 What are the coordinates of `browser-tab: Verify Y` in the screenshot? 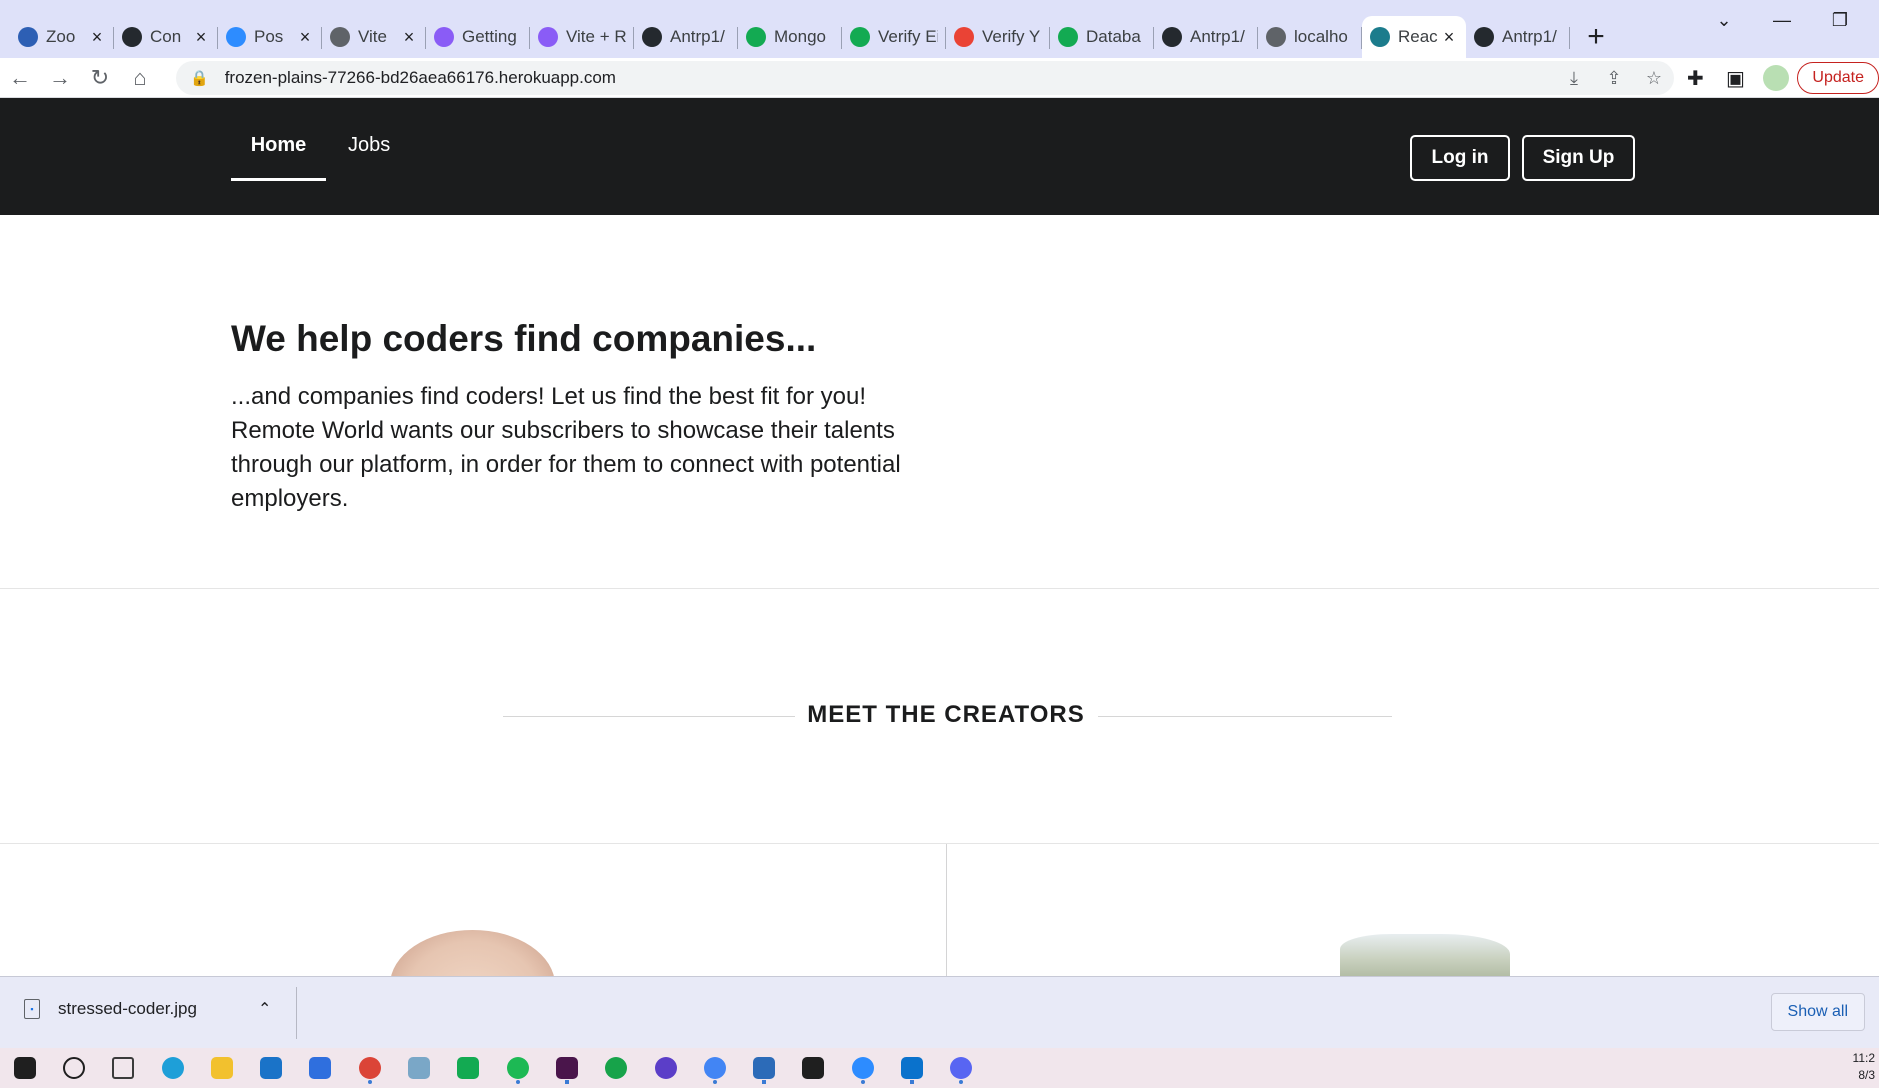 It's located at (998, 37).